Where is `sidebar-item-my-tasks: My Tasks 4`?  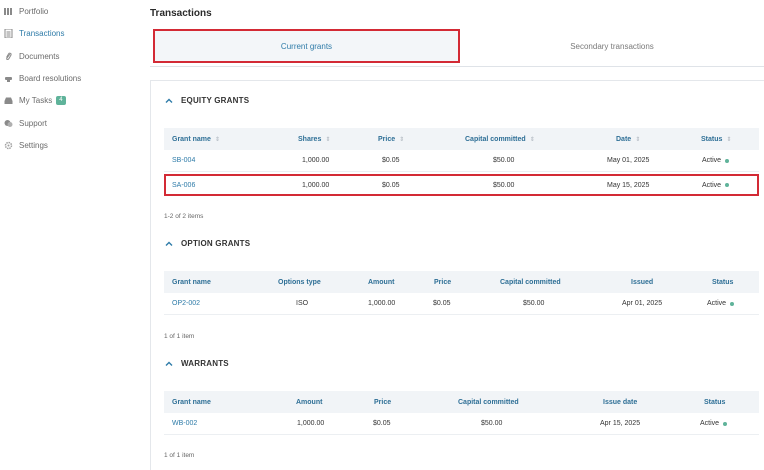 sidebar-item-my-tasks: My Tasks 4 is located at coordinates (35, 100).